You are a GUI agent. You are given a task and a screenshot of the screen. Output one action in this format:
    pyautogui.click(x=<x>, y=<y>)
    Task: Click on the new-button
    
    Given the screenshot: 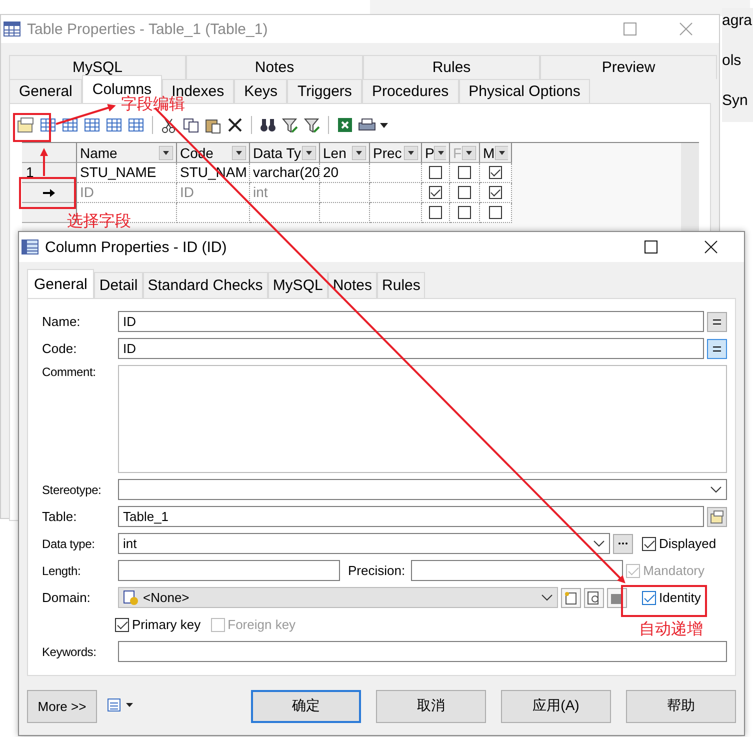 What is the action you would take?
    pyautogui.click(x=571, y=598)
    